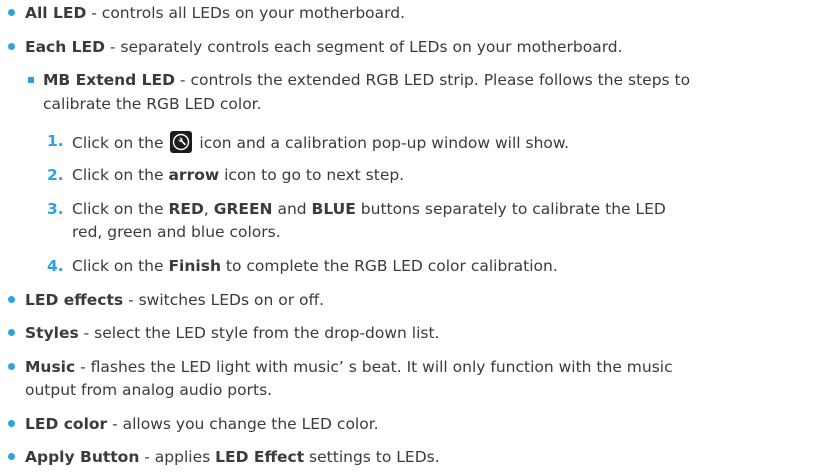  What do you see at coordinates (65, 47) in the screenshot?
I see `item-title: Each LED` at bounding box center [65, 47].